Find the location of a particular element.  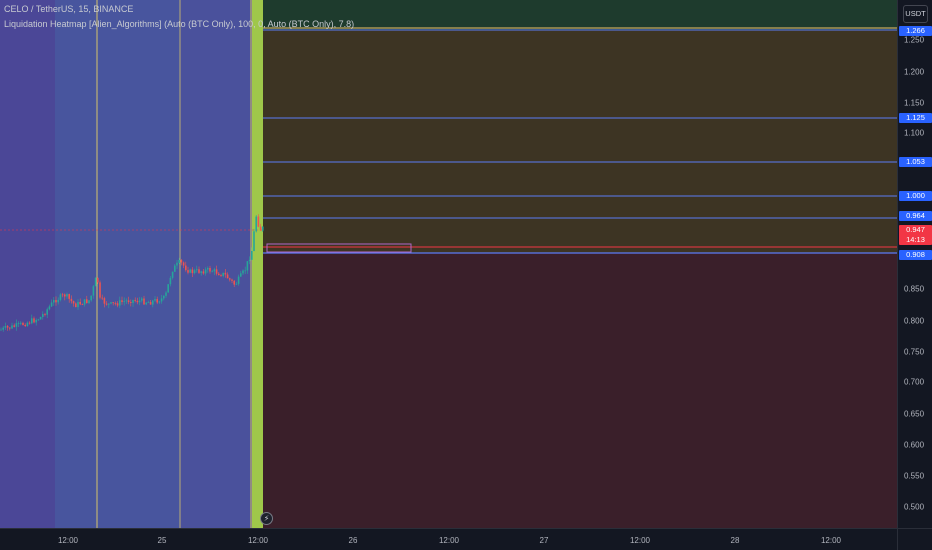

price-tag-0908: 0.908 is located at coordinates (915, 255).